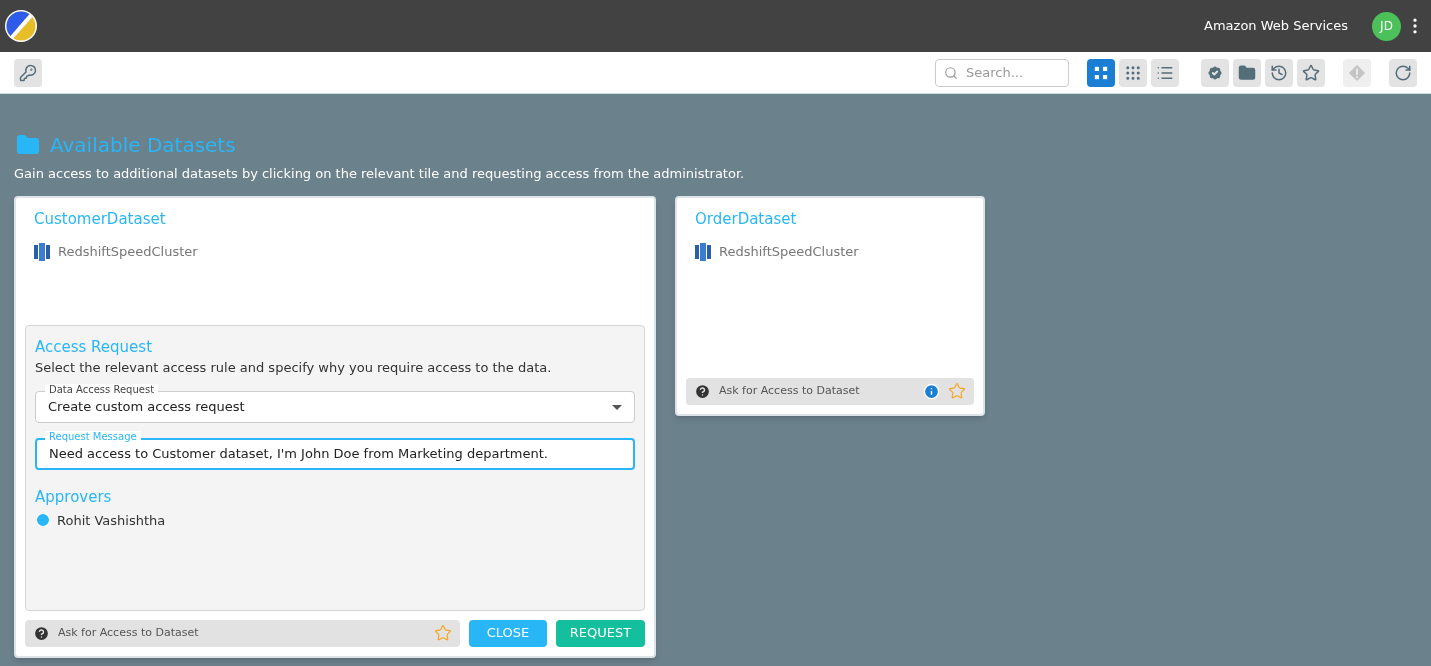  Describe the element at coordinates (617, 407) in the screenshot. I see `caret-icon` at that location.